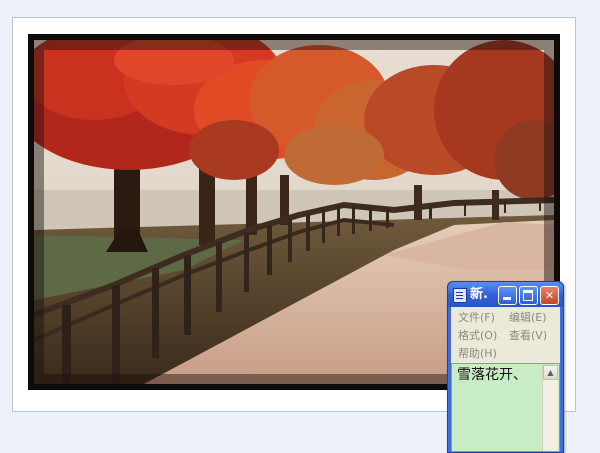 The width and height of the screenshot is (600, 453). I want to click on menu-view: 查看(V), so click(528, 336).